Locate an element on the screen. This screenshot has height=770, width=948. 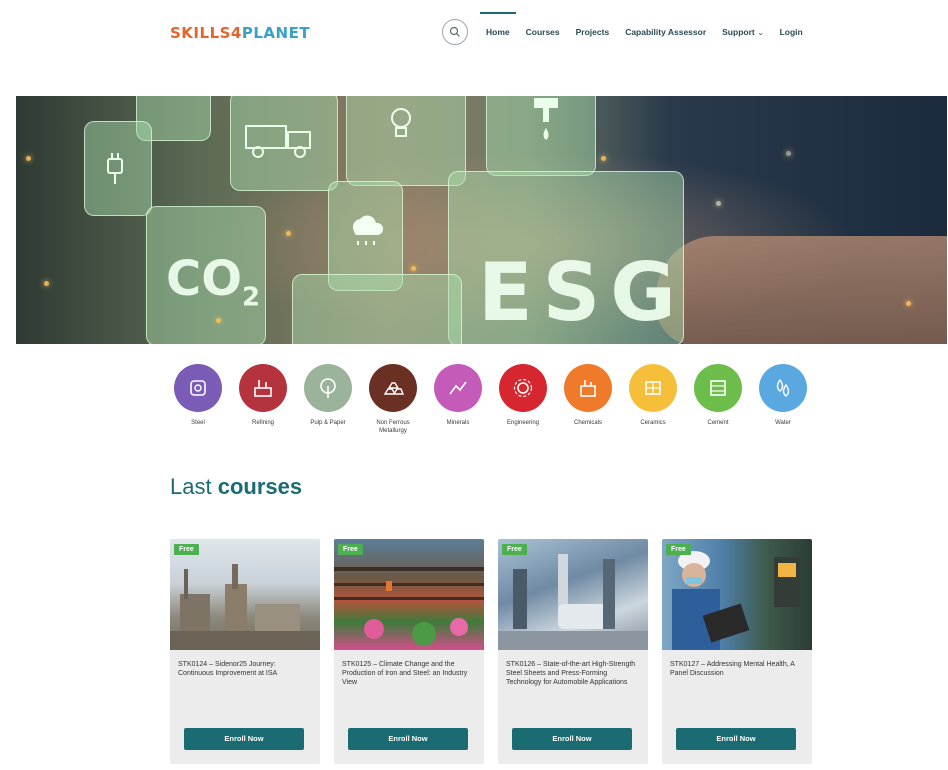
hero-tile-lower is located at coordinates (377, 309).